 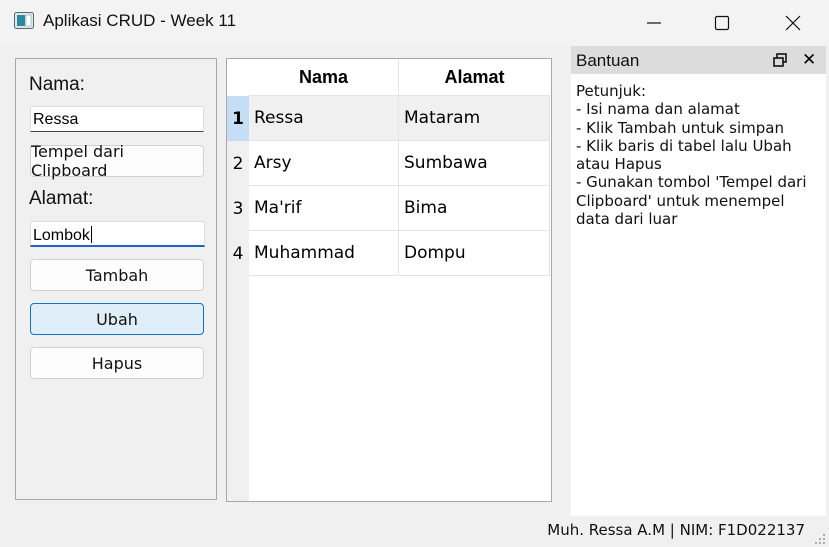 What do you see at coordinates (608, 60) in the screenshot?
I see `dock-title: Bantuan` at bounding box center [608, 60].